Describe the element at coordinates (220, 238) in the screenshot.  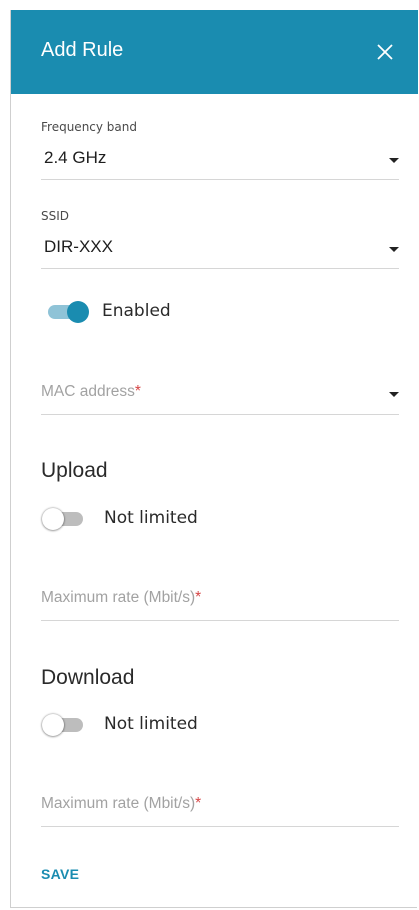
I see `ssid-select: SSID DIR-XXX` at that location.